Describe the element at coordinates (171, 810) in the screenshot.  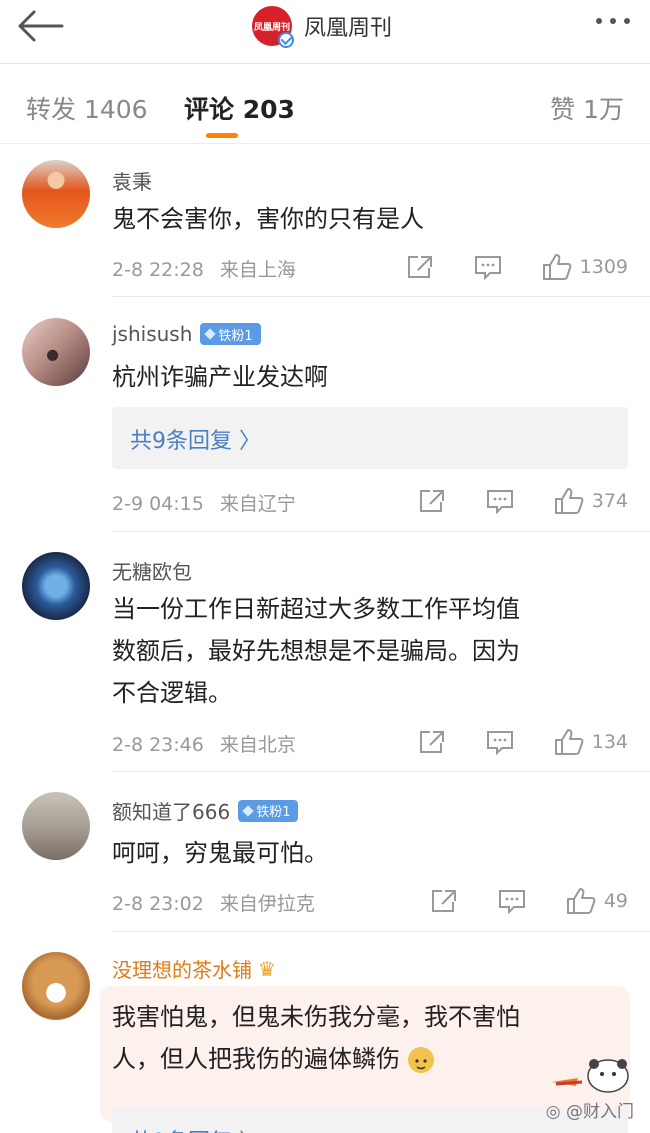
I see `author-name: 额知道了666` at that location.